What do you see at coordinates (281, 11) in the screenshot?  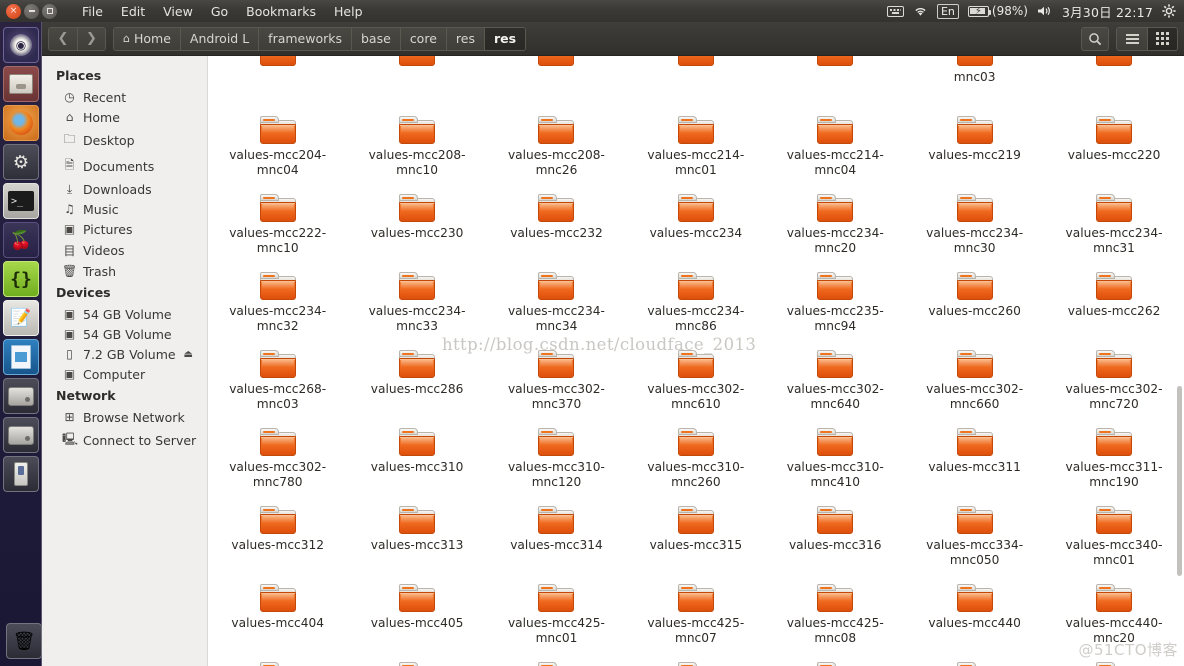 I see `menu-bookmarks: Bookmarks` at bounding box center [281, 11].